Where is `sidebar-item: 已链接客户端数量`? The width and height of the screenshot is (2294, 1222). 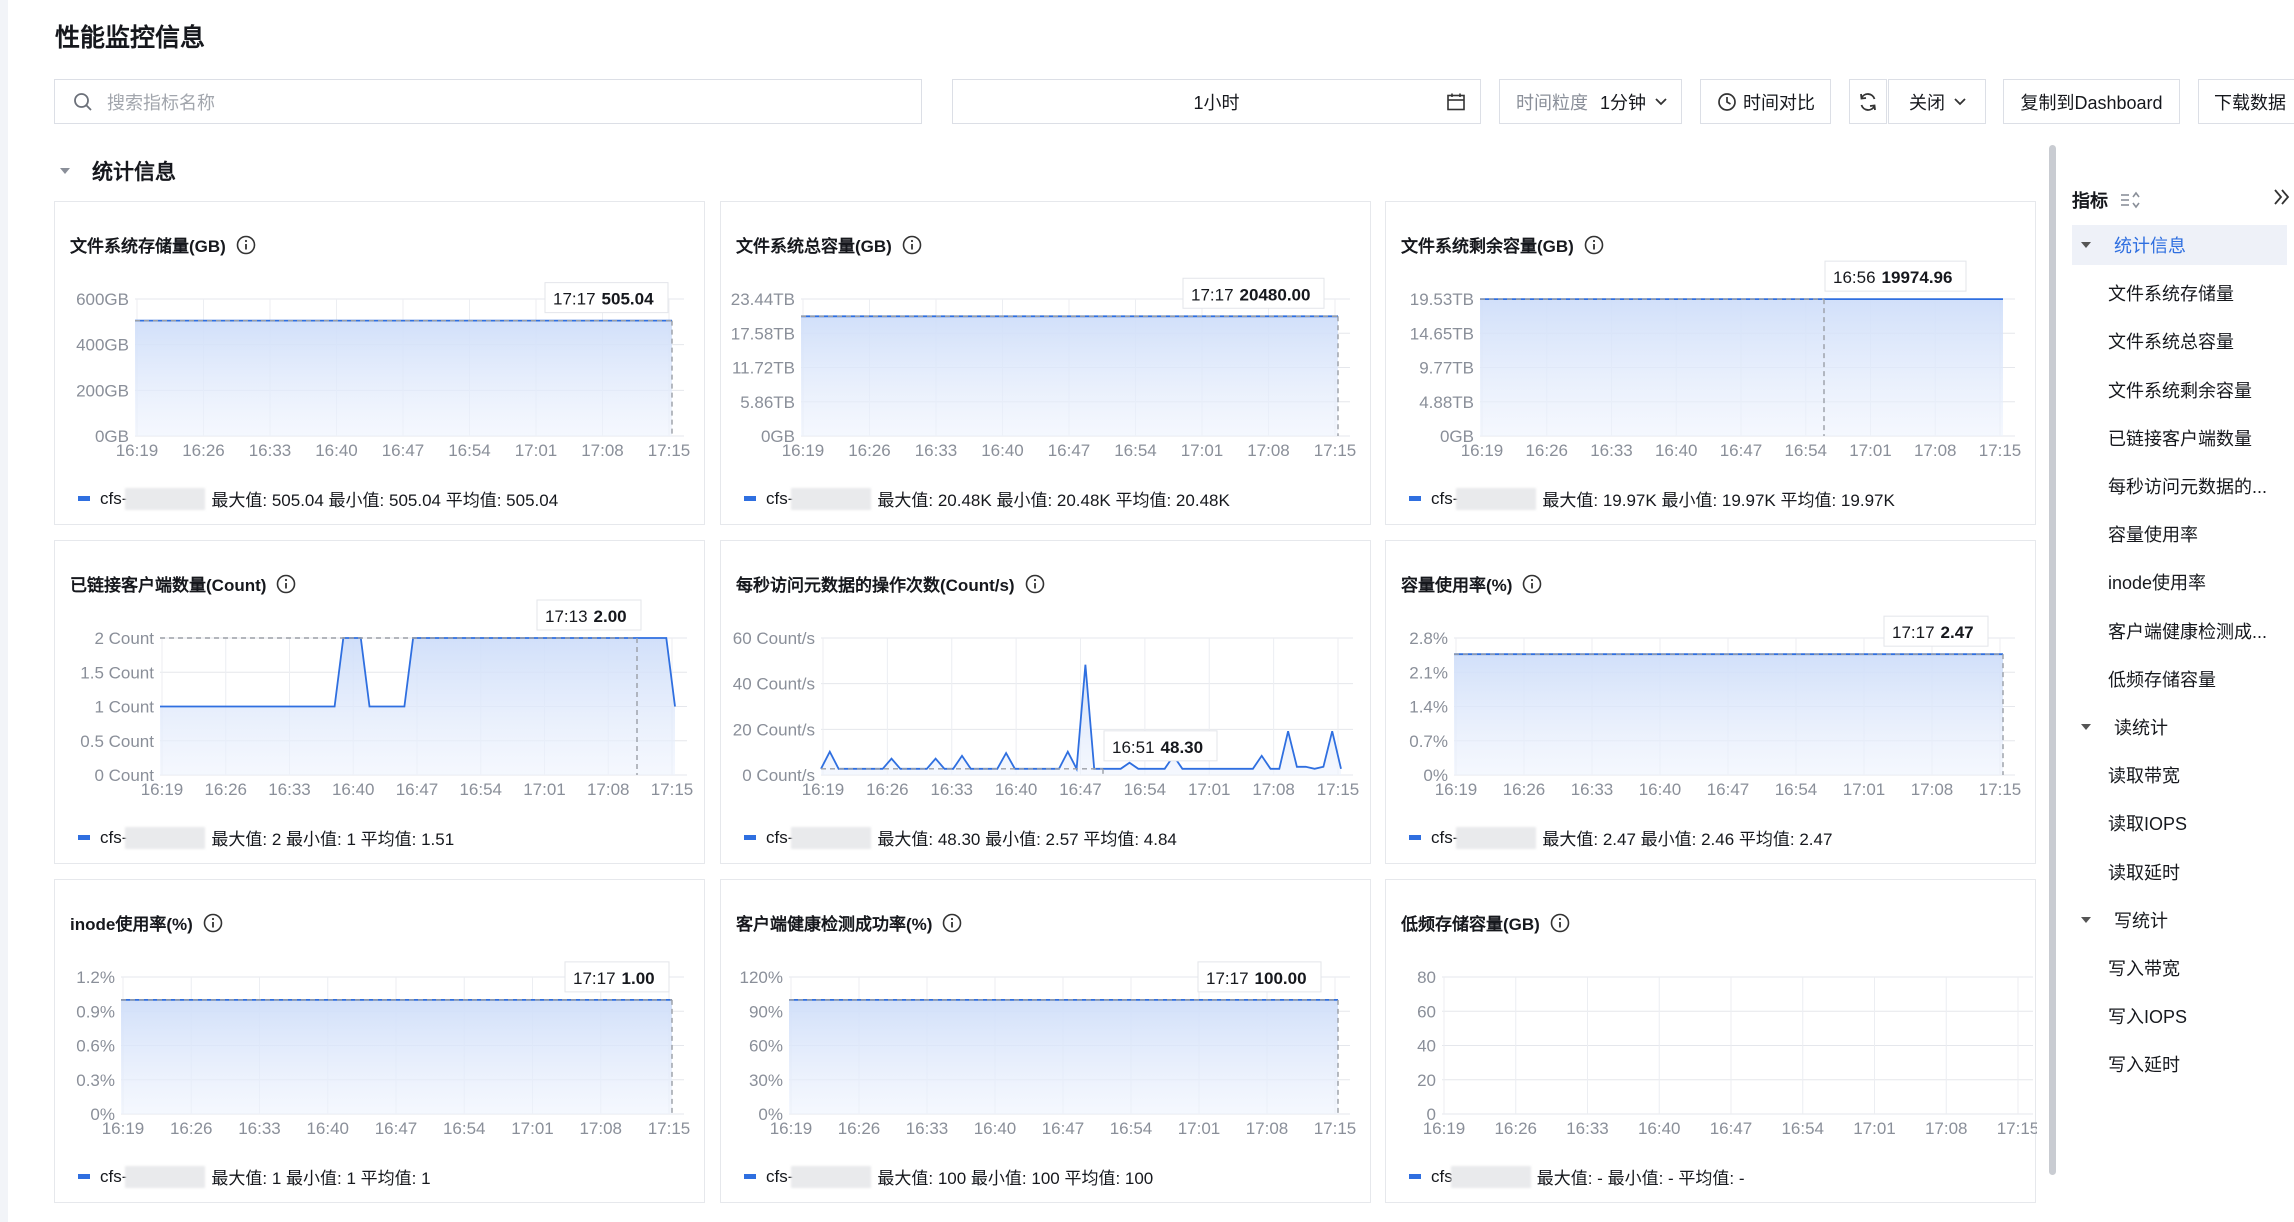 sidebar-item: 已链接客户端数量 is located at coordinates (2198, 438).